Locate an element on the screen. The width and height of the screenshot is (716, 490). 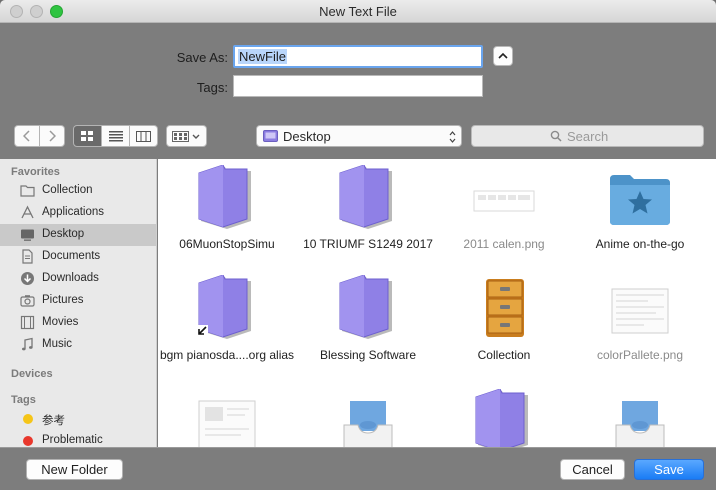
sidebar-item-label: Music is located at coordinates (57, 344).